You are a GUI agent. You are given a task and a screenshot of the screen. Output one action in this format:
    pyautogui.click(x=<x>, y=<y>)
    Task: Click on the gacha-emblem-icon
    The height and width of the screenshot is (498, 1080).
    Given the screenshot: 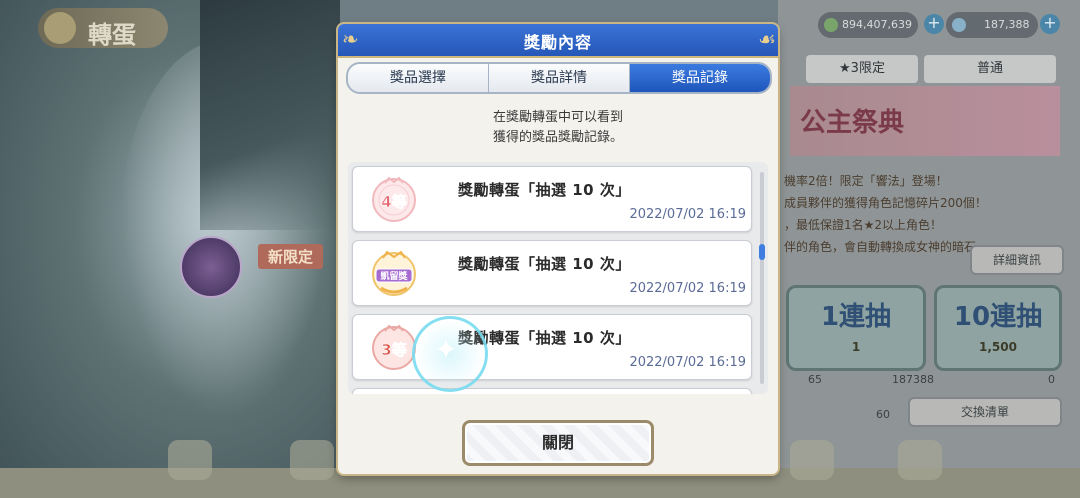 What is the action you would take?
    pyautogui.click(x=60, y=28)
    